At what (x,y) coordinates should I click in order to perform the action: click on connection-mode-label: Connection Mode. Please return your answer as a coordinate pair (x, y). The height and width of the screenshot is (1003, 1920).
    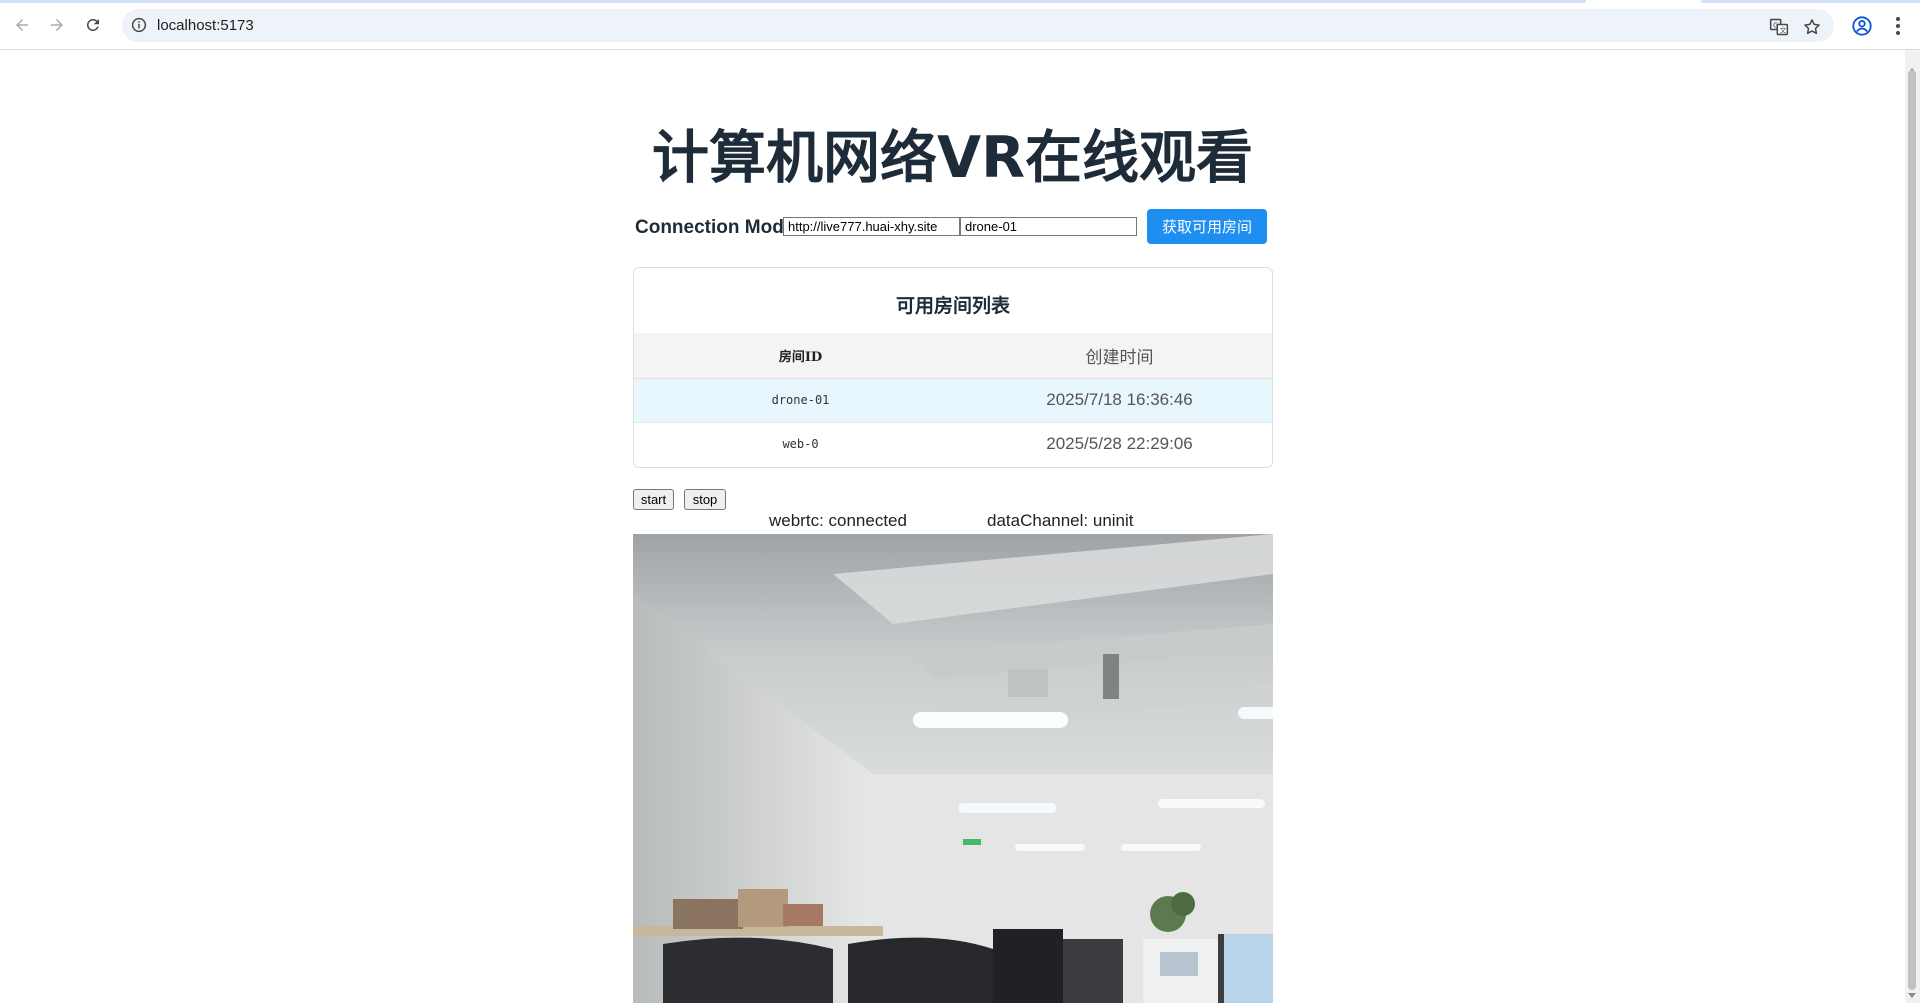
    Looking at the image, I should click on (715, 227).